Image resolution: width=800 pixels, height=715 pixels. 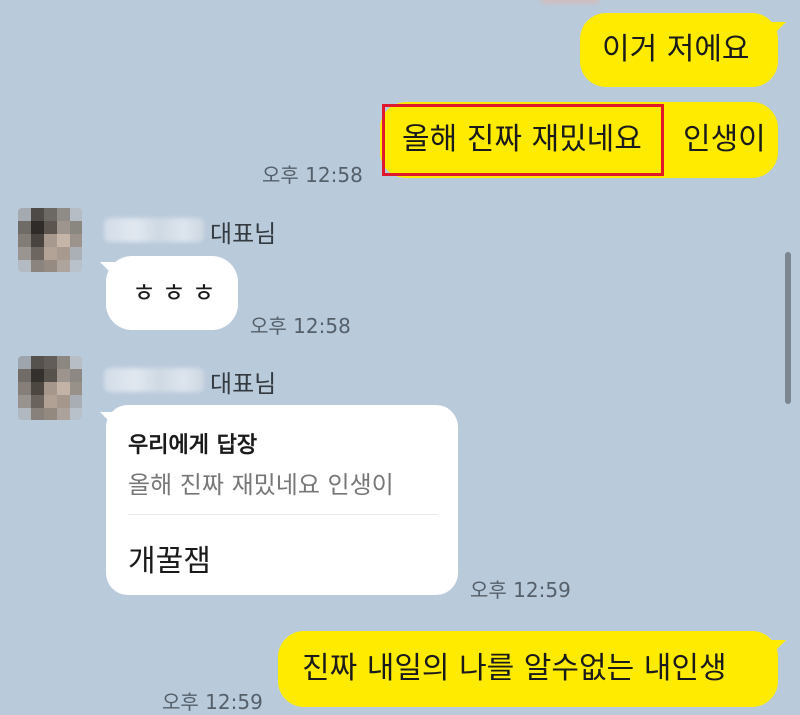 What do you see at coordinates (724, 139) in the screenshot?
I see `message-text: 인생이` at bounding box center [724, 139].